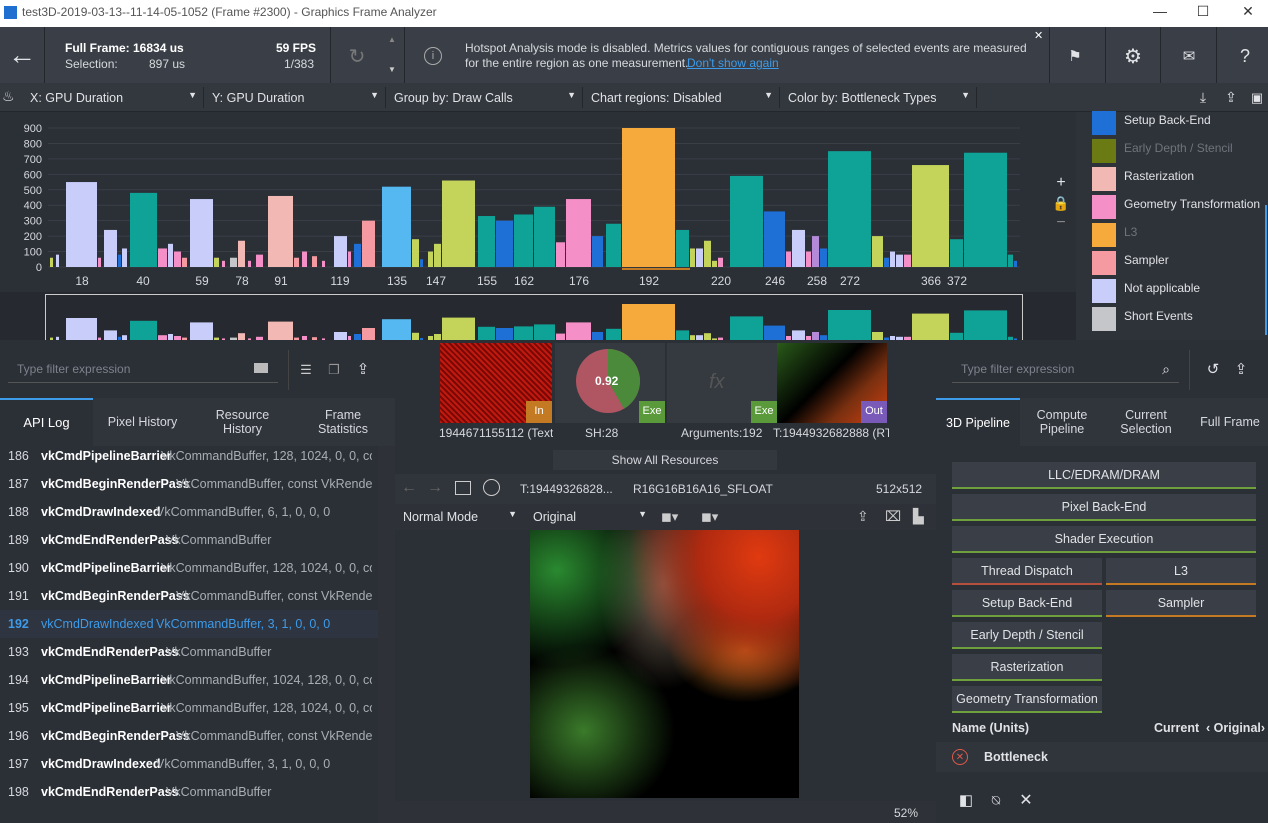 This screenshot has width=1268, height=823. Describe the element at coordinates (261, 368) in the screenshot. I see `calendar-icon` at that location.